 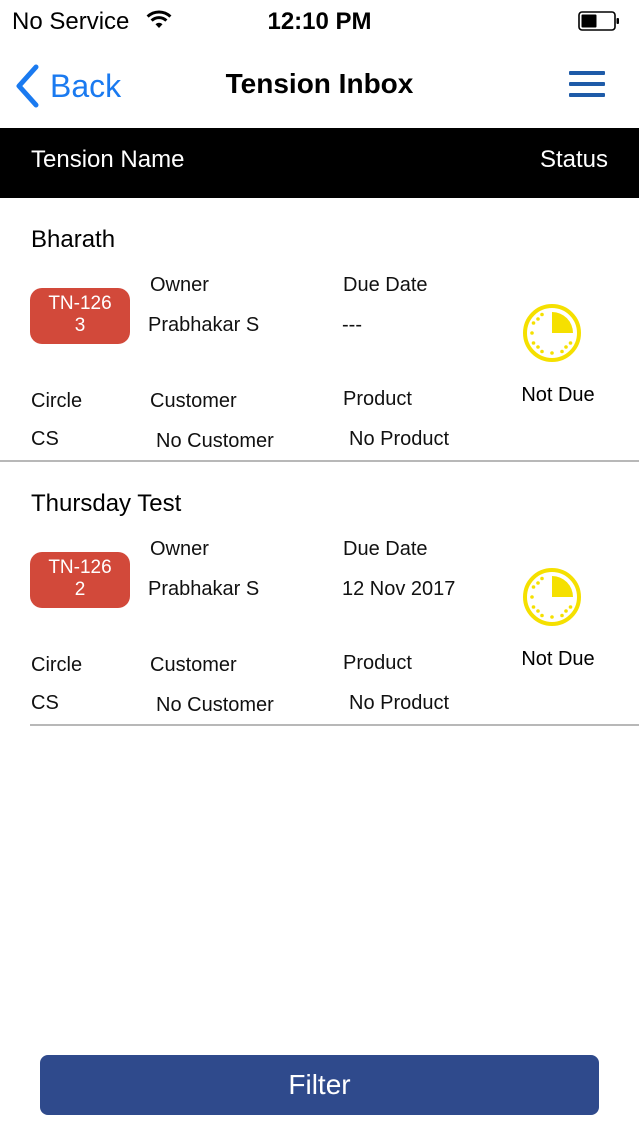 I want to click on status-column-header: Status, so click(x=573, y=159).